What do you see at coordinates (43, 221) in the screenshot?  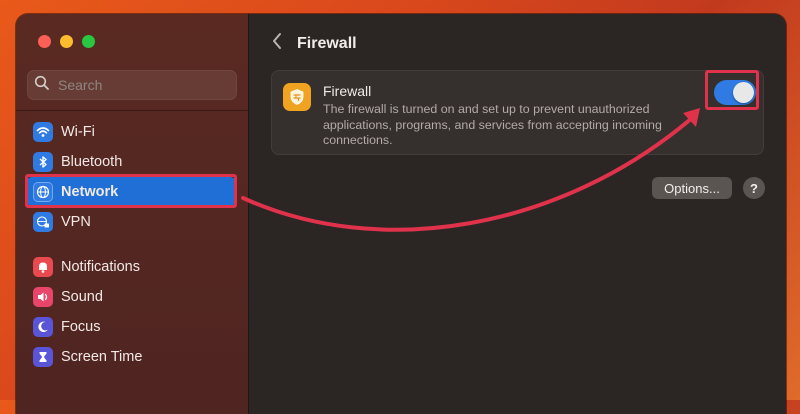 I see `globe-lock-icon` at bounding box center [43, 221].